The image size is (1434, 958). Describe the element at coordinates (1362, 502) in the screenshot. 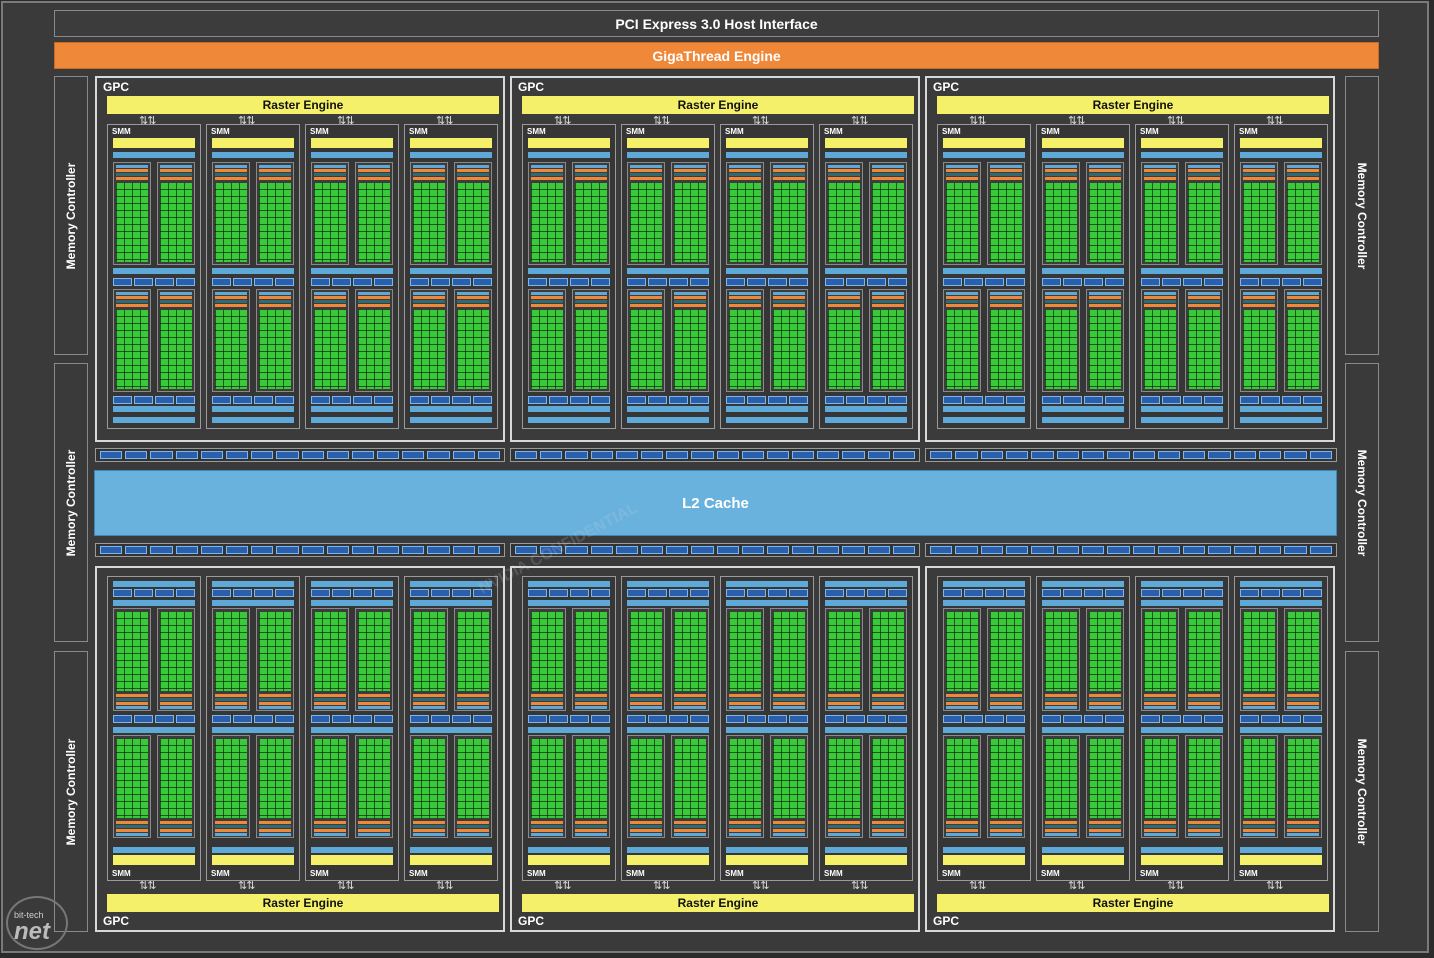

I see `memory-controller-right-2: Memory Controller` at that location.